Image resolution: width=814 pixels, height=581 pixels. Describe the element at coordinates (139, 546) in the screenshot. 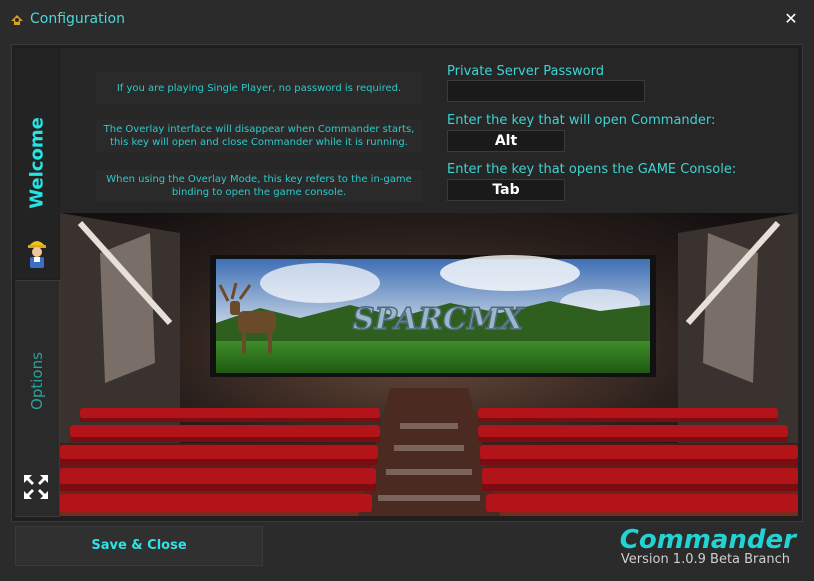

I see `save-close-button: Save & Close` at that location.